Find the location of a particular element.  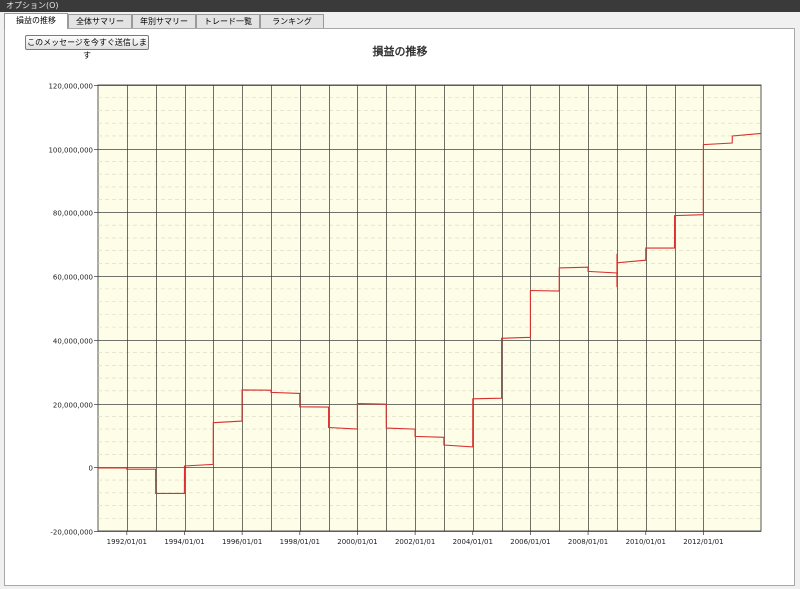

x-tick-label: 2000/01/01 is located at coordinates (357, 542).